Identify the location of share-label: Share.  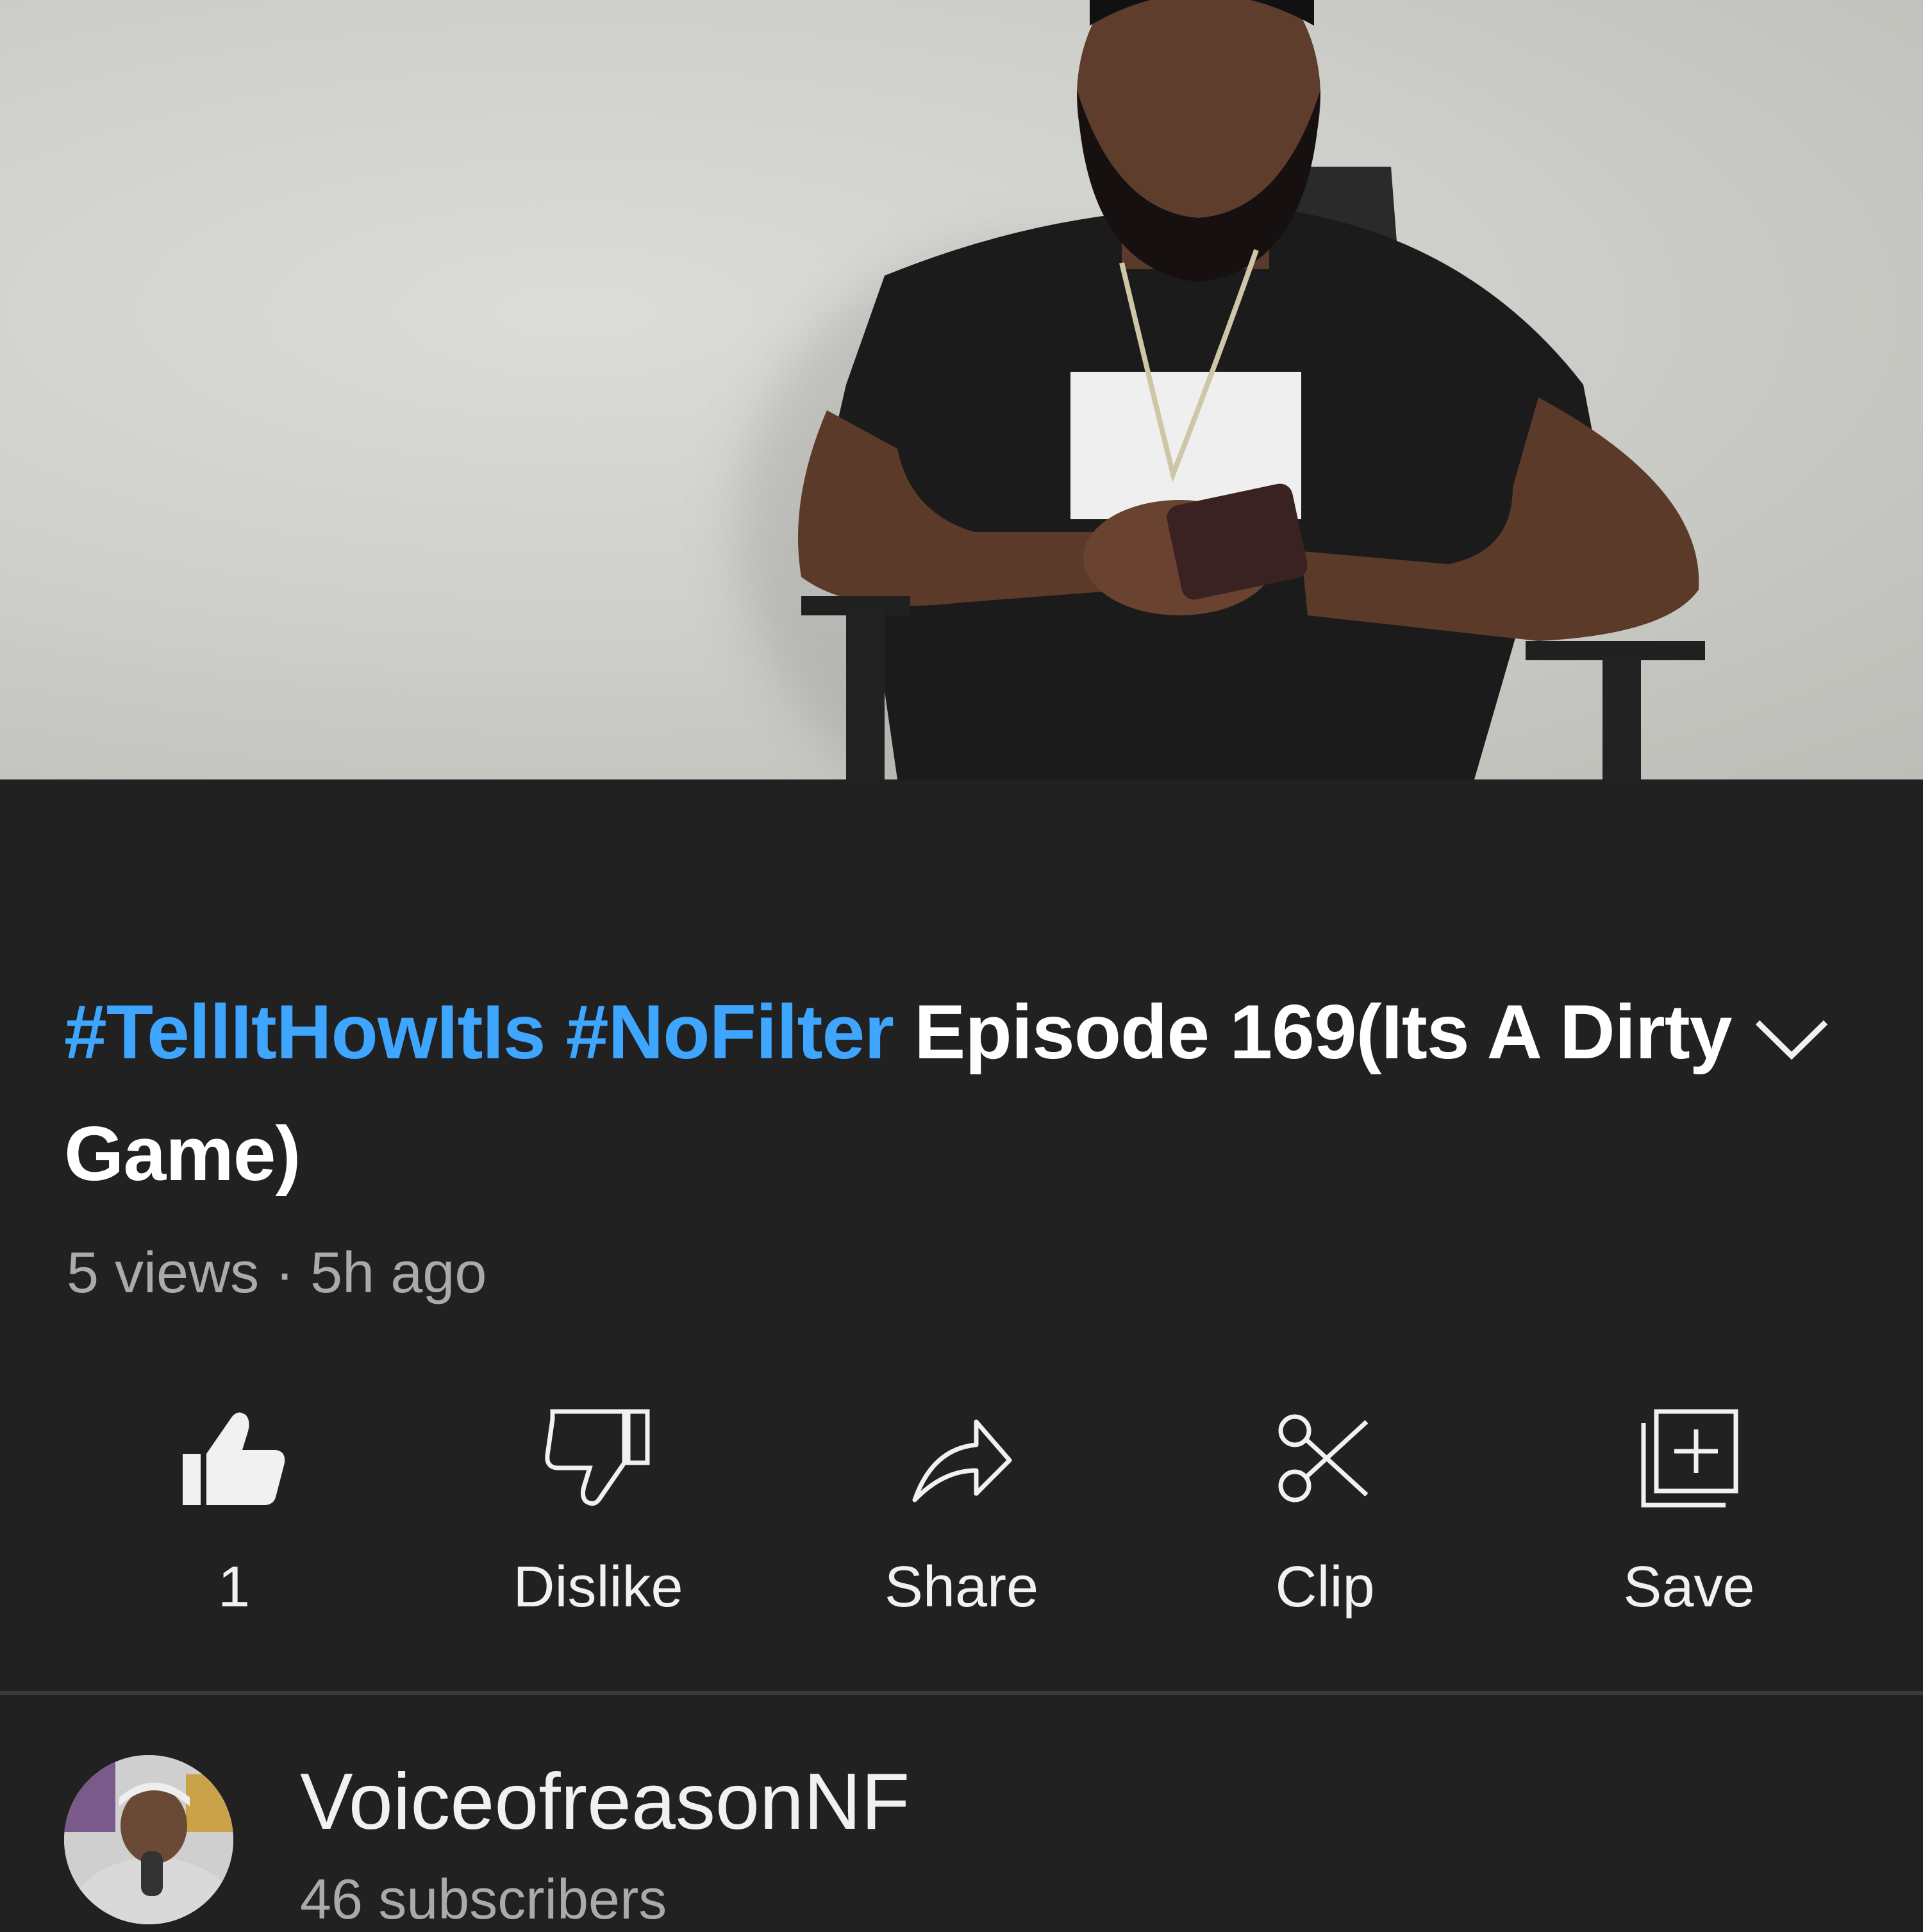
(961, 1587).